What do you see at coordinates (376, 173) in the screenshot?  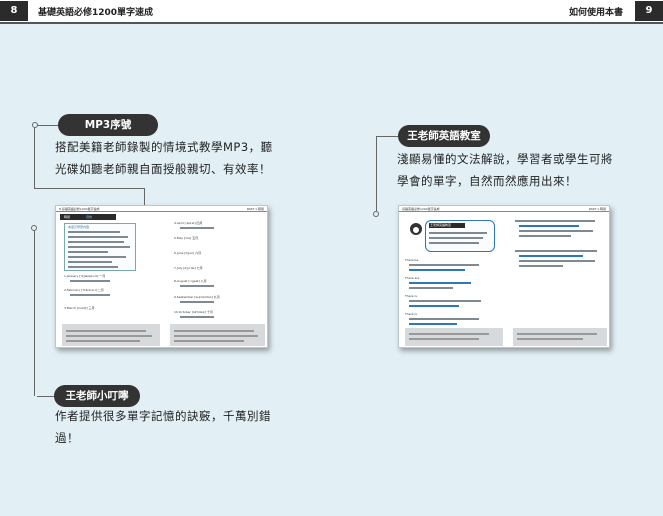 I see `teacher-class-leader-vertical` at bounding box center [376, 173].